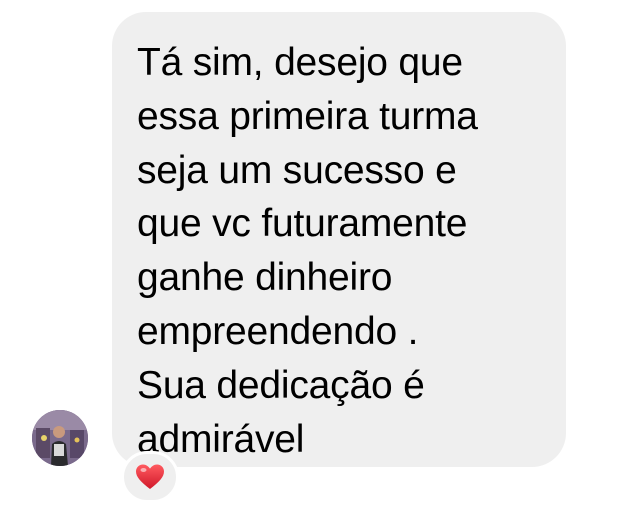 This screenshot has width=640, height=511. What do you see at coordinates (265, 278) in the screenshot?
I see `message-line: ganhe dinheiro` at bounding box center [265, 278].